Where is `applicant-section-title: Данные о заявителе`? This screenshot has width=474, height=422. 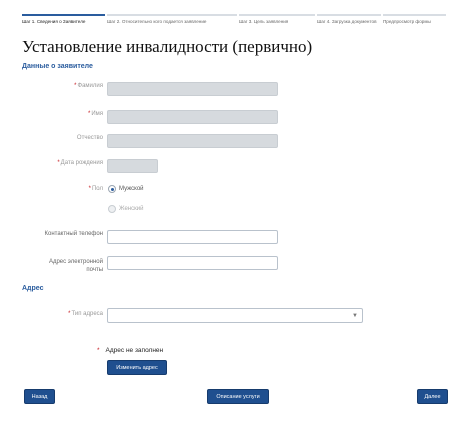
applicant-section-title: Данные о заявителе is located at coordinates (57, 66).